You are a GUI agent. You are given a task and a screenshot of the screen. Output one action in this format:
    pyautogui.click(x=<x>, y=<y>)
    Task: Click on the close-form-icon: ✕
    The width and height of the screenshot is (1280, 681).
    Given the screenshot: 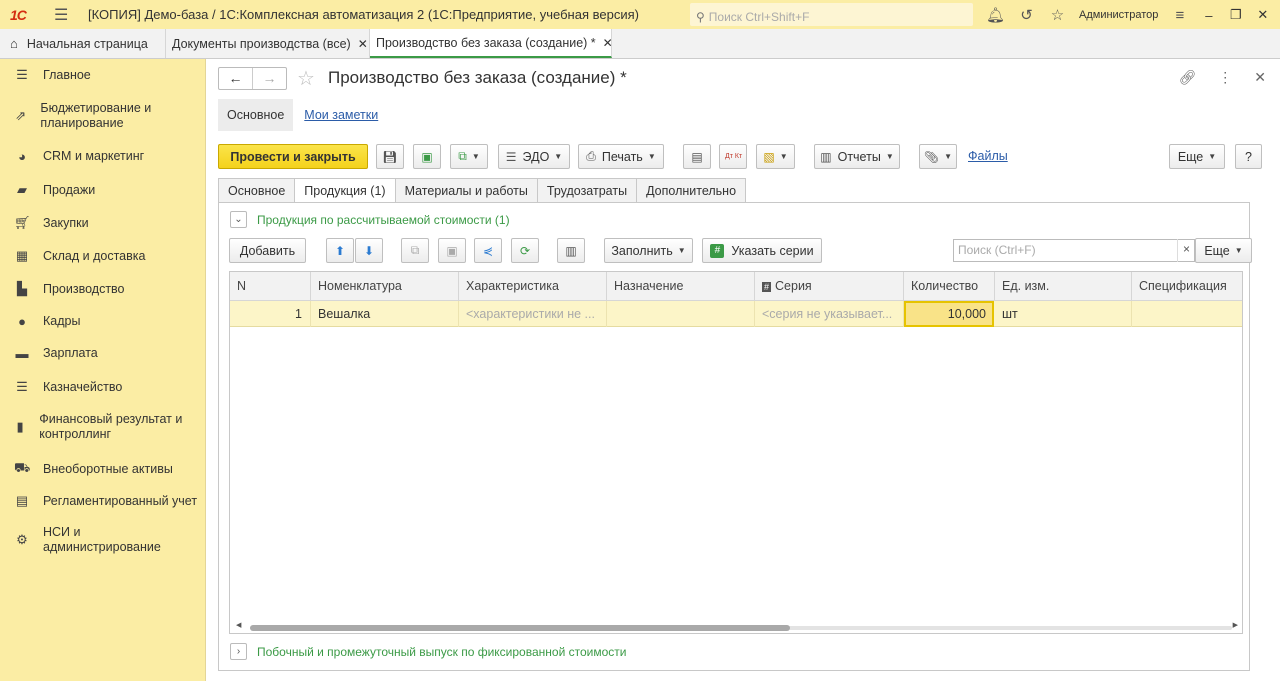 What is the action you would take?
    pyautogui.click(x=1260, y=77)
    